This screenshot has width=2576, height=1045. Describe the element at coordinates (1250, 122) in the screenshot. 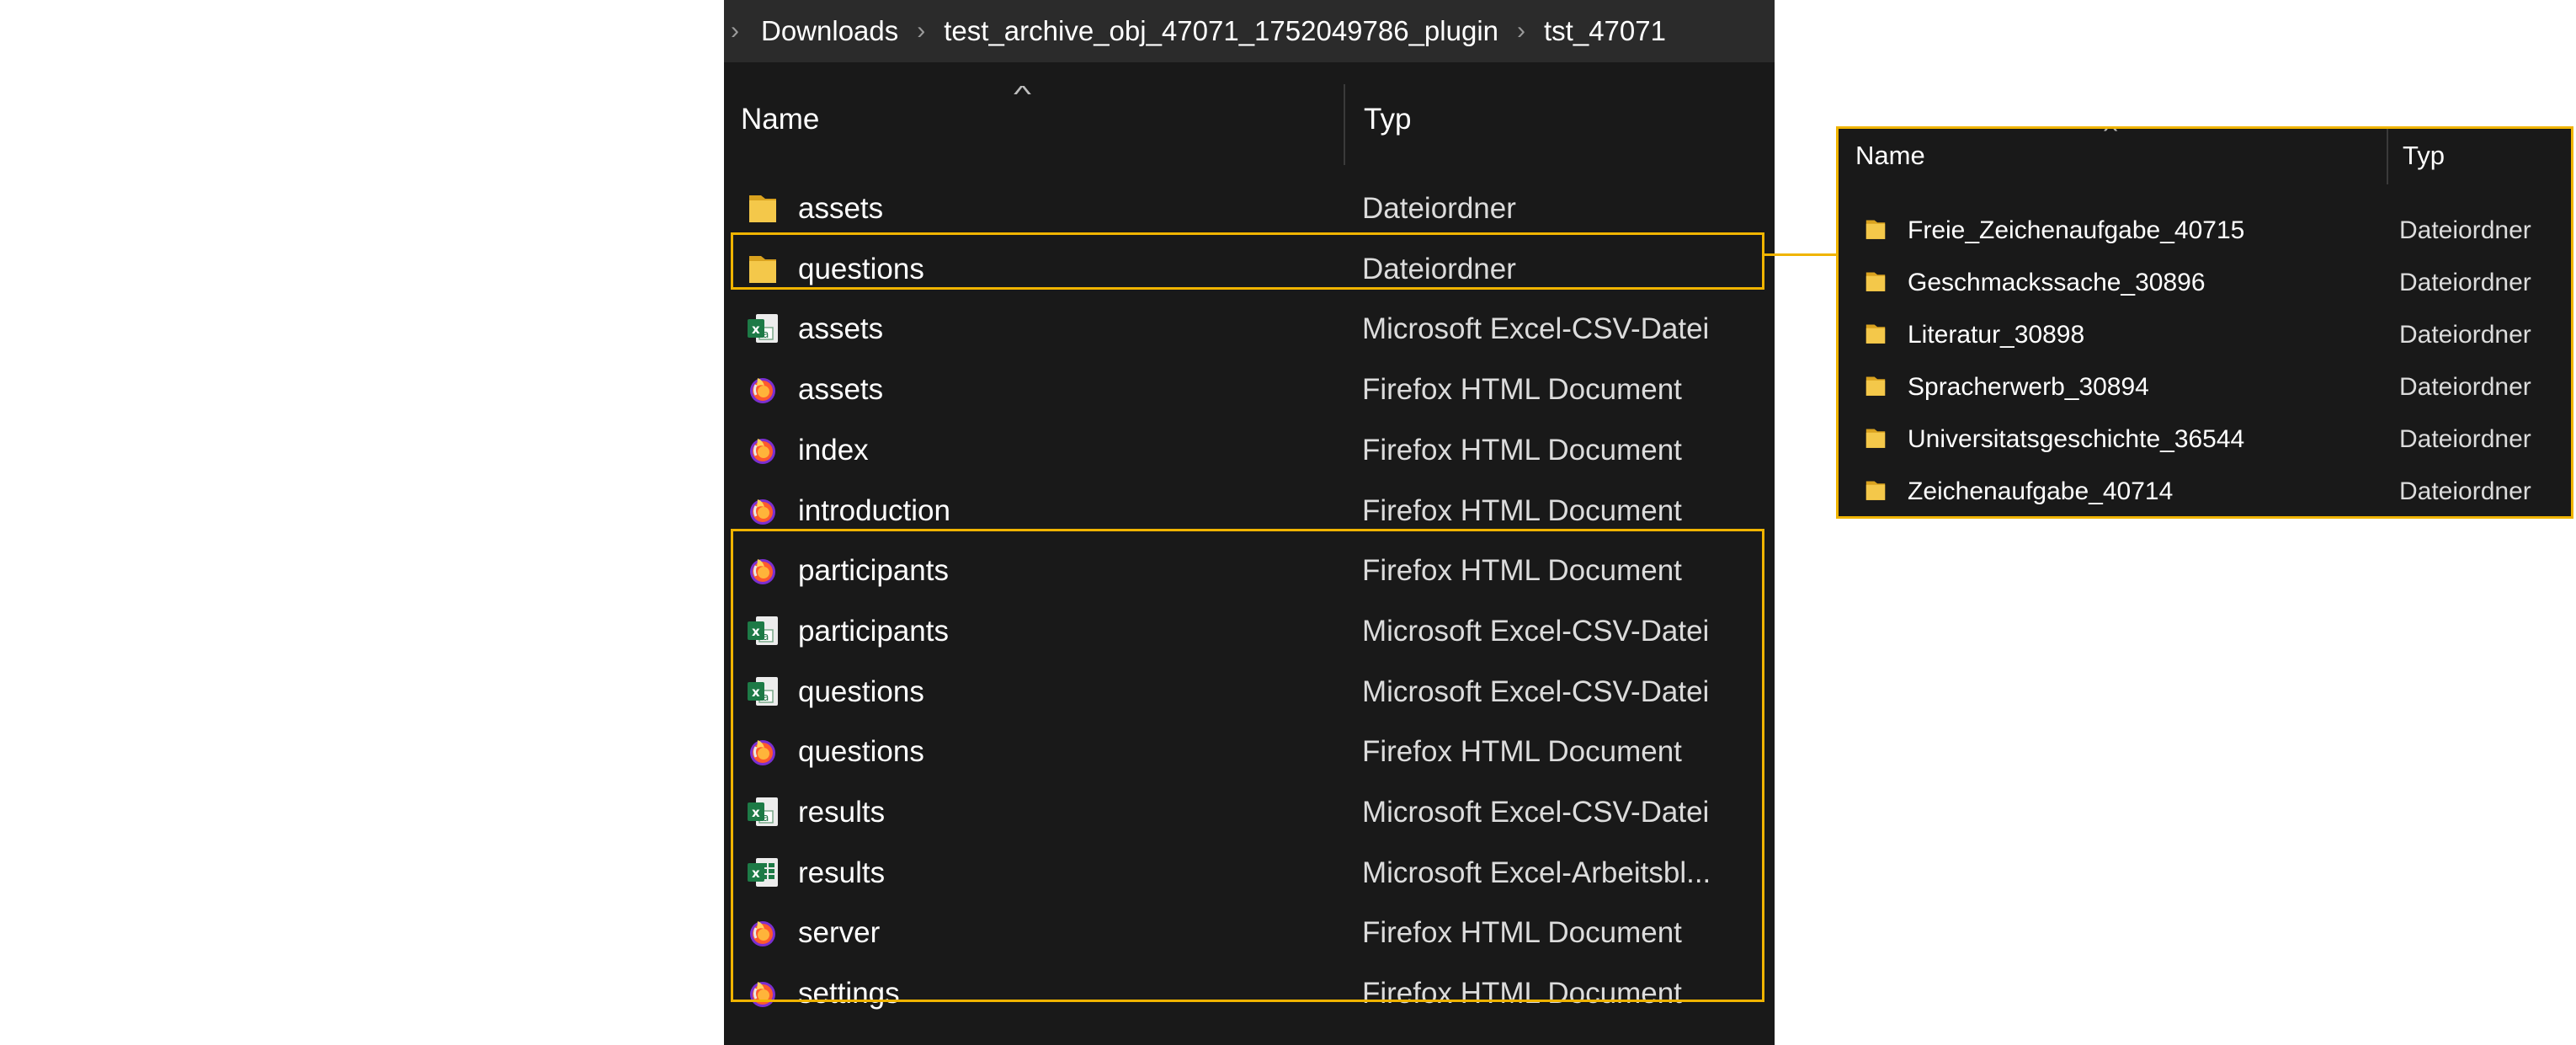

I see `column-header-row: ^ Name Typ` at that location.